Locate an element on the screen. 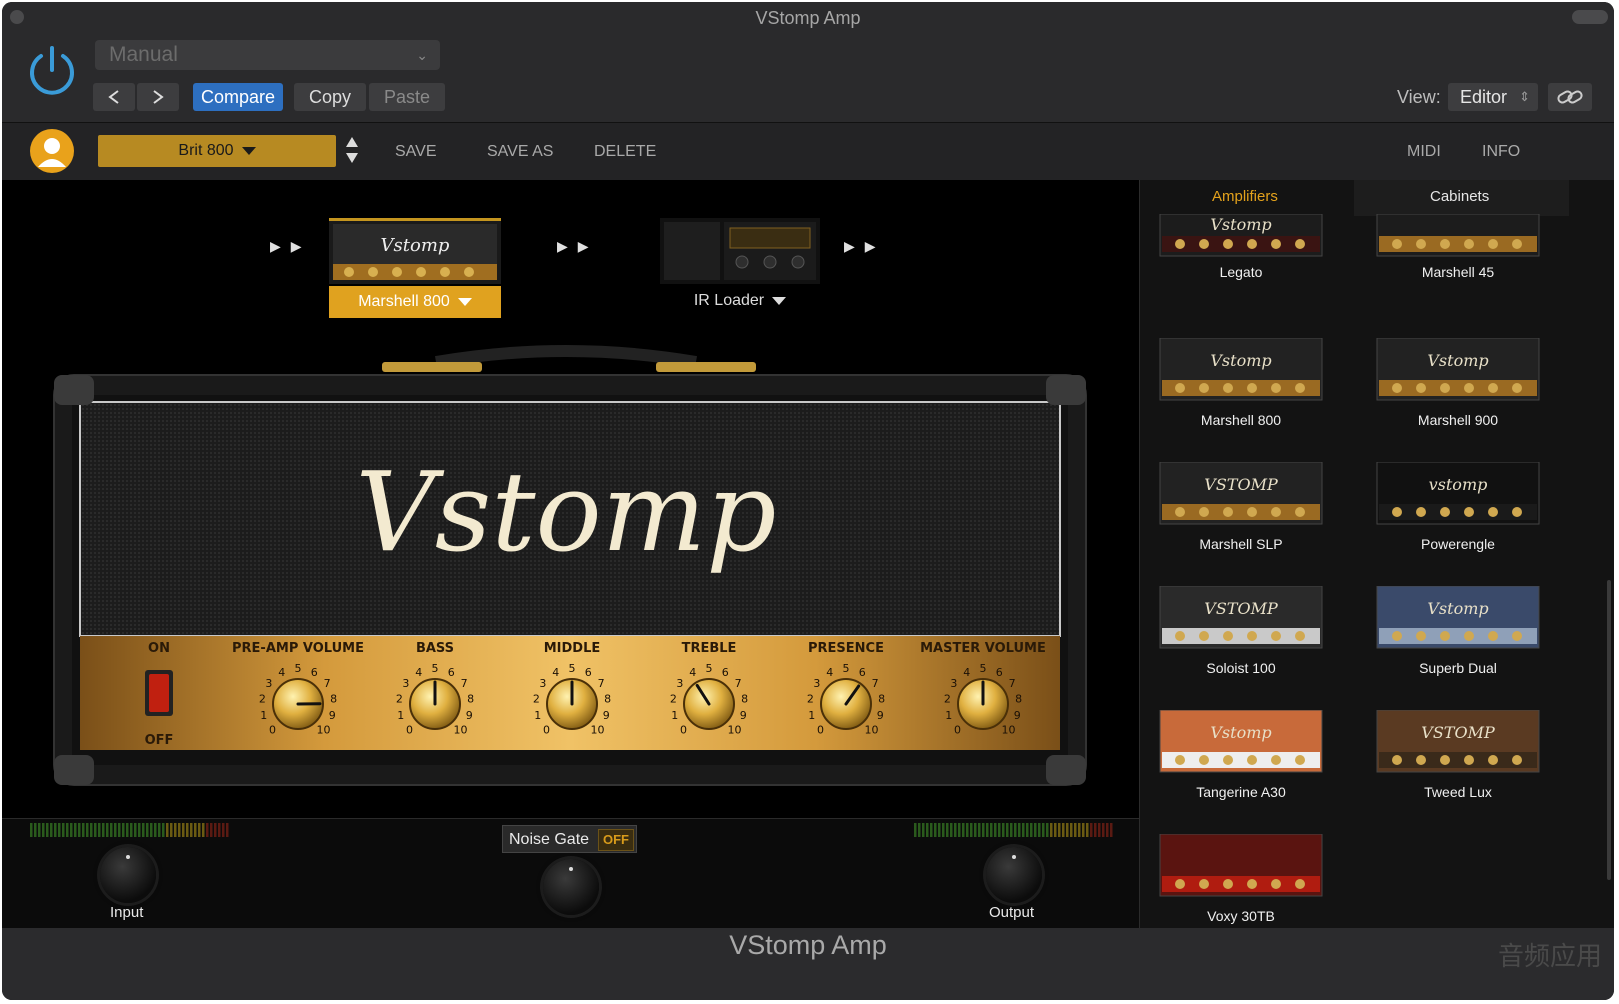 The height and width of the screenshot is (1004, 1619). knob-scale-mark: 1 is located at coordinates (948, 715).